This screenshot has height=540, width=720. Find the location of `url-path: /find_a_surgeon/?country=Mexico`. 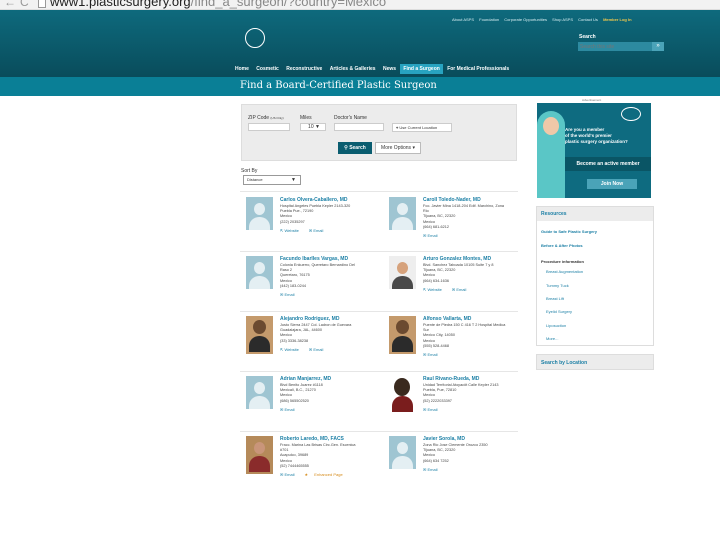

url-path: /find_a_surgeon/?country=Mexico is located at coordinates (288, 4).